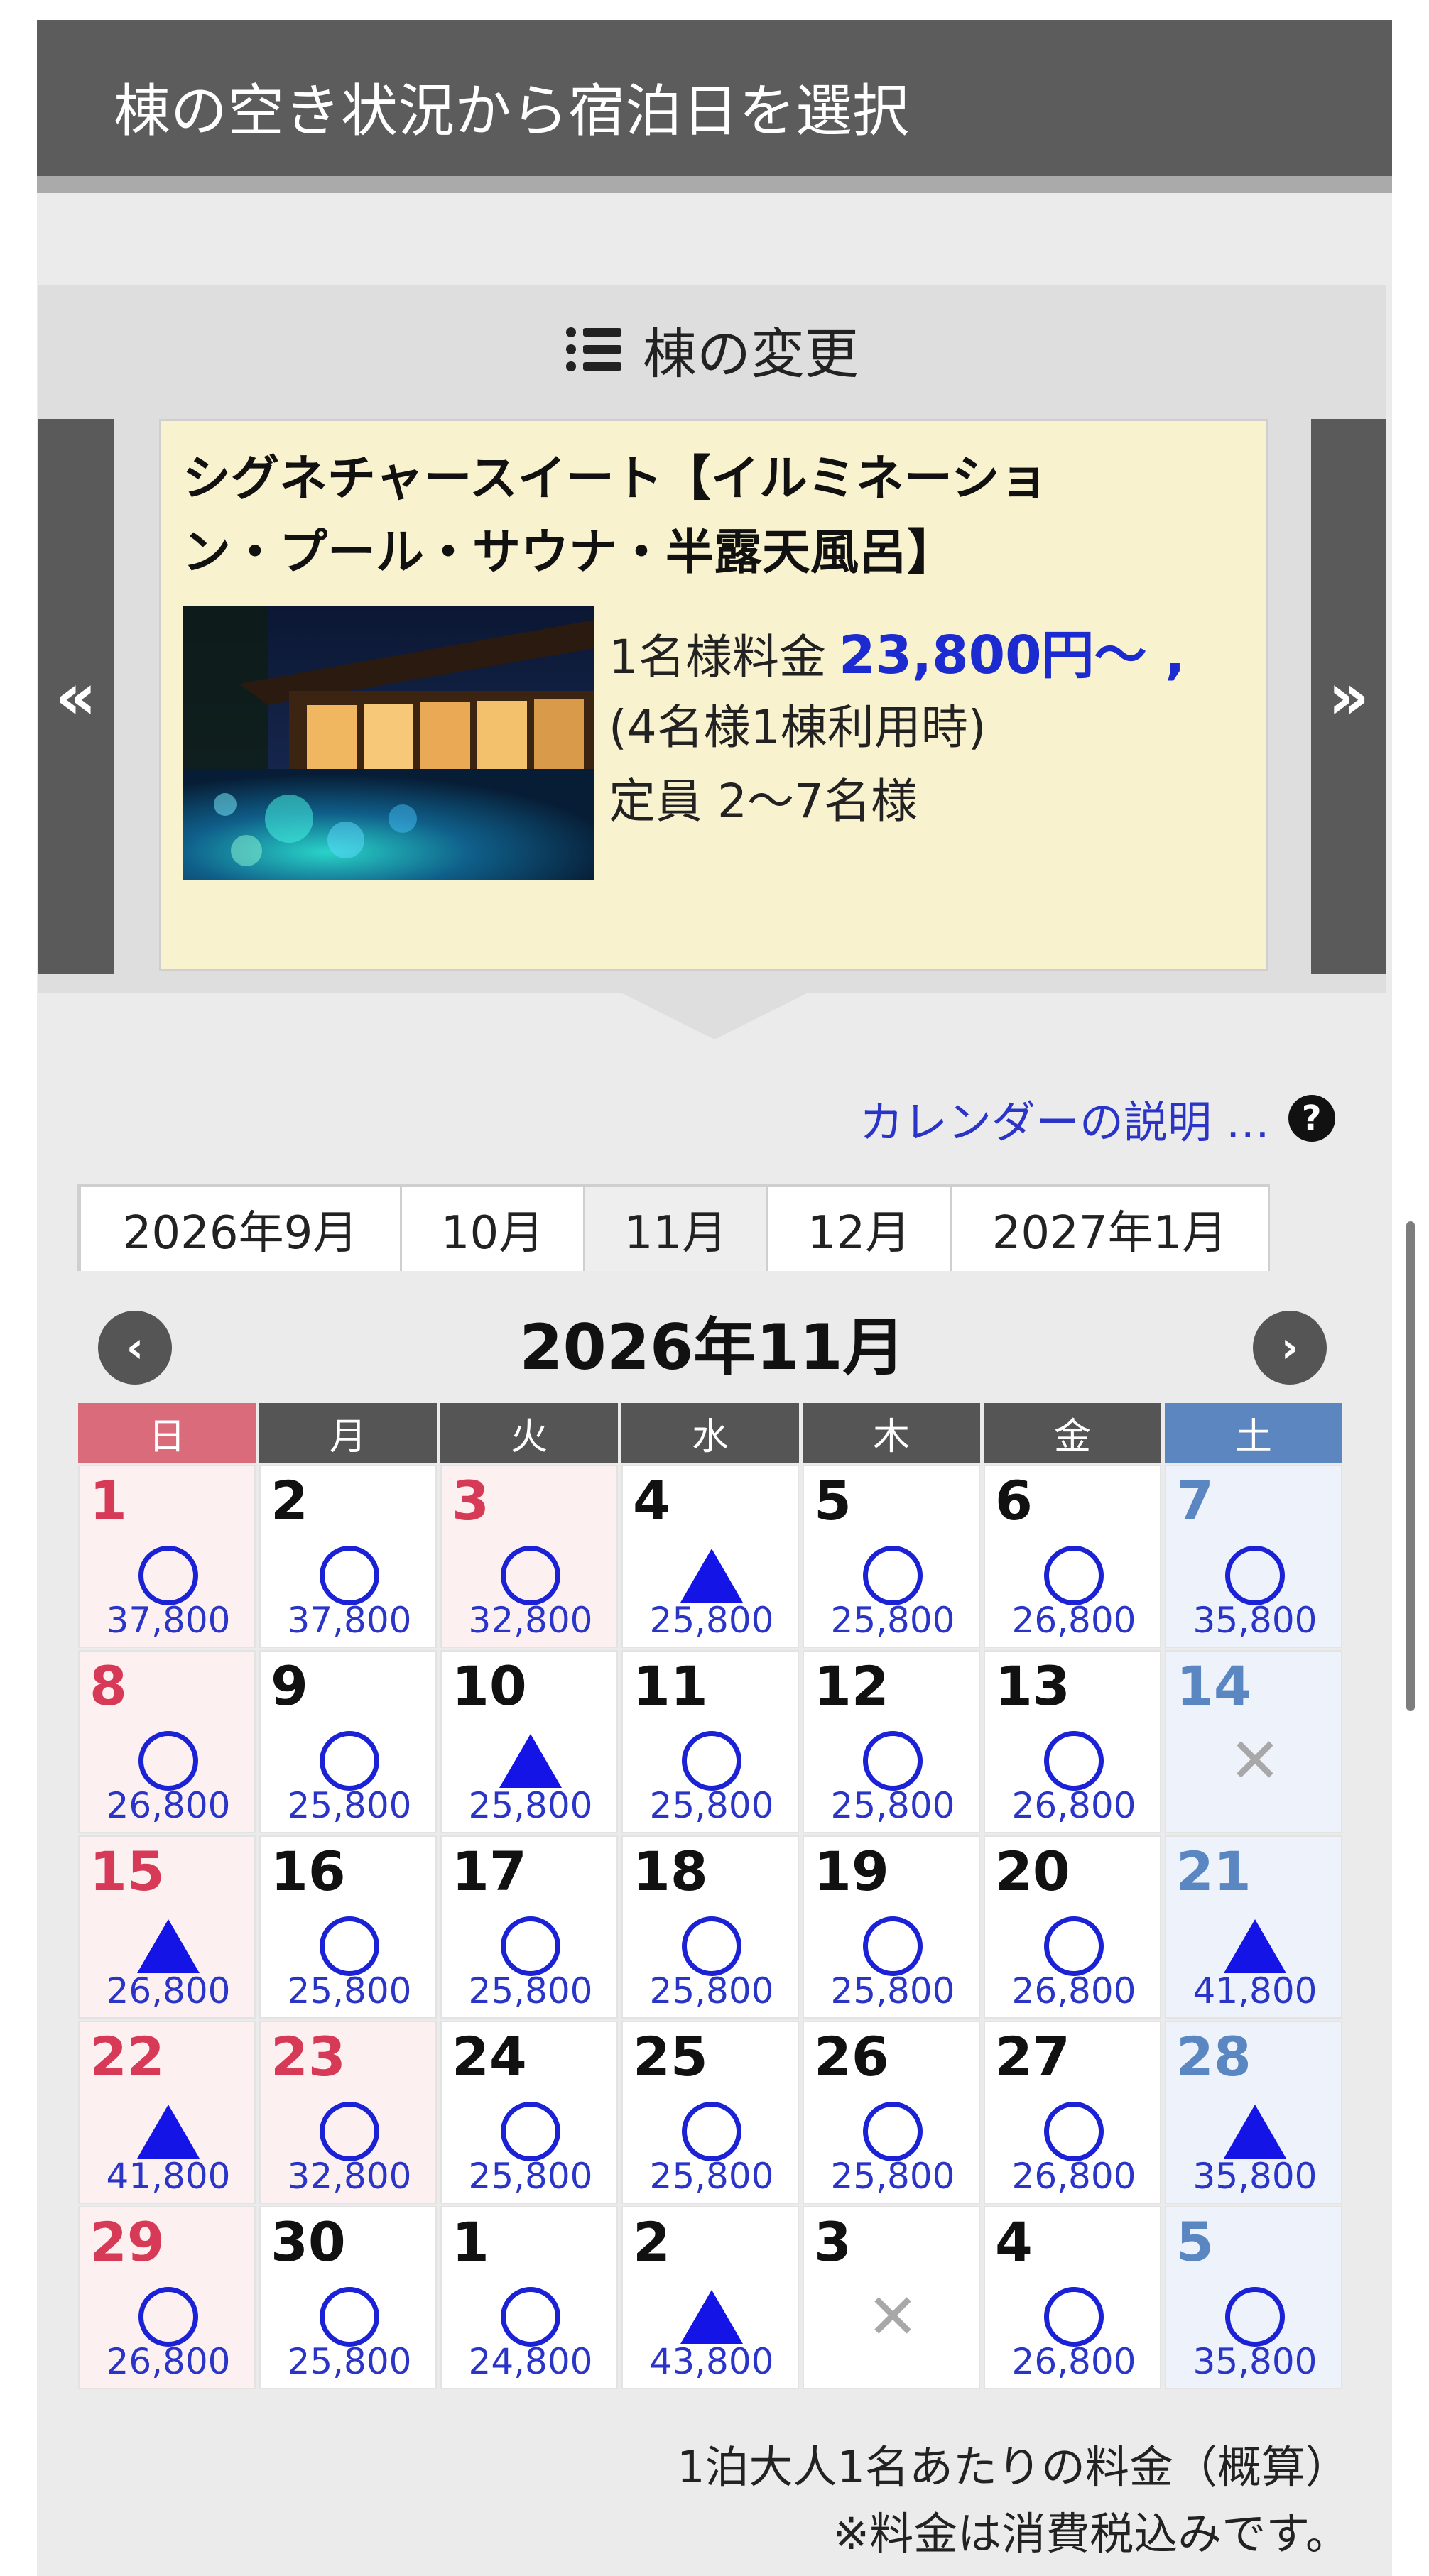  Describe the element at coordinates (167, 1556) in the screenshot. I see `calendar-day: 1 37,800` at that location.